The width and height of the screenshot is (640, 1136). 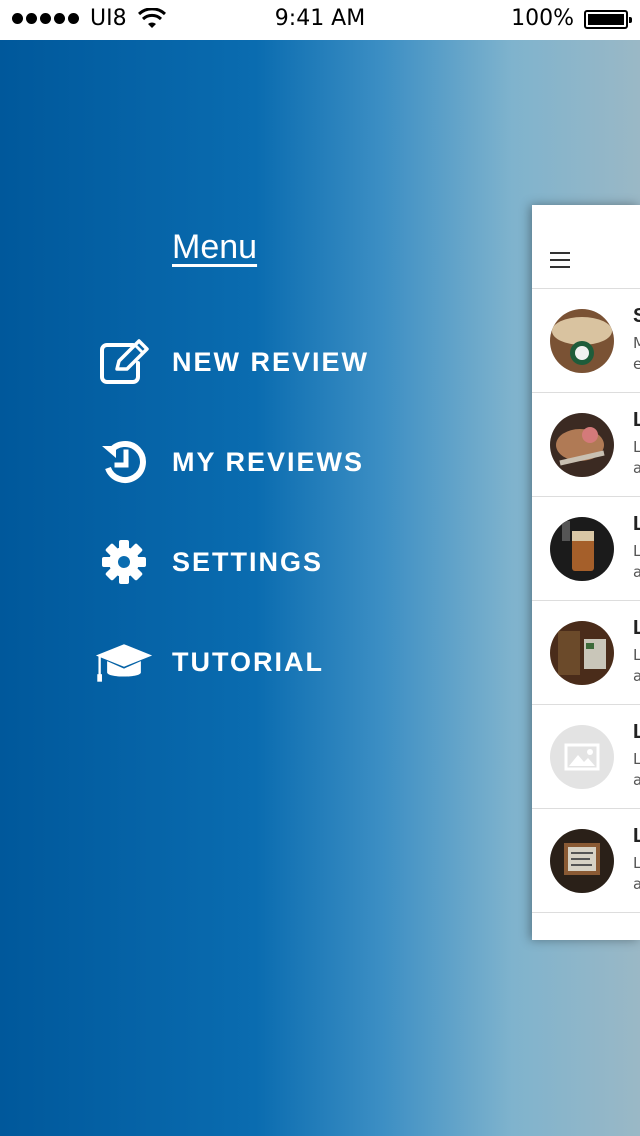 I want to click on main-content-preview: S M e L L a L L a L L a L L a L L a, so click(x=586, y=572).